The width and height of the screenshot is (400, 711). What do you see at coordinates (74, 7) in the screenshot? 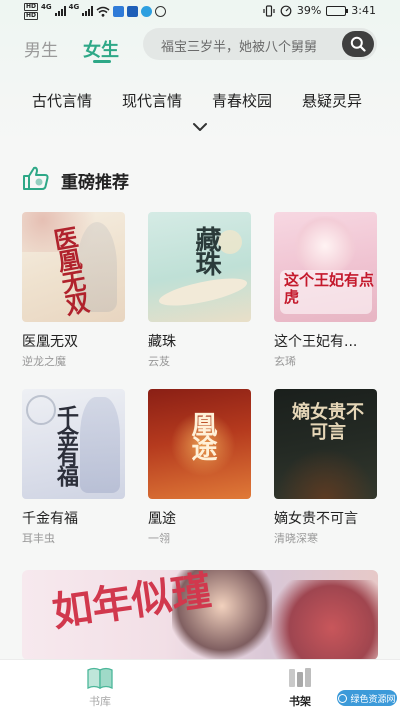
I see `network-type-2: 4G` at bounding box center [74, 7].